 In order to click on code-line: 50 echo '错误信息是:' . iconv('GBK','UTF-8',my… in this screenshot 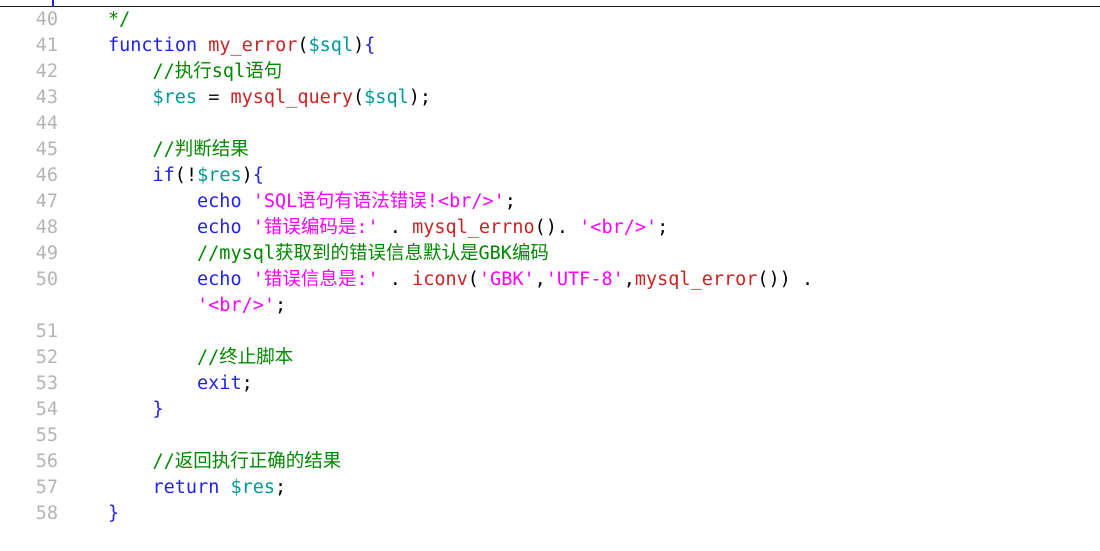, I will do `click(550, 280)`.